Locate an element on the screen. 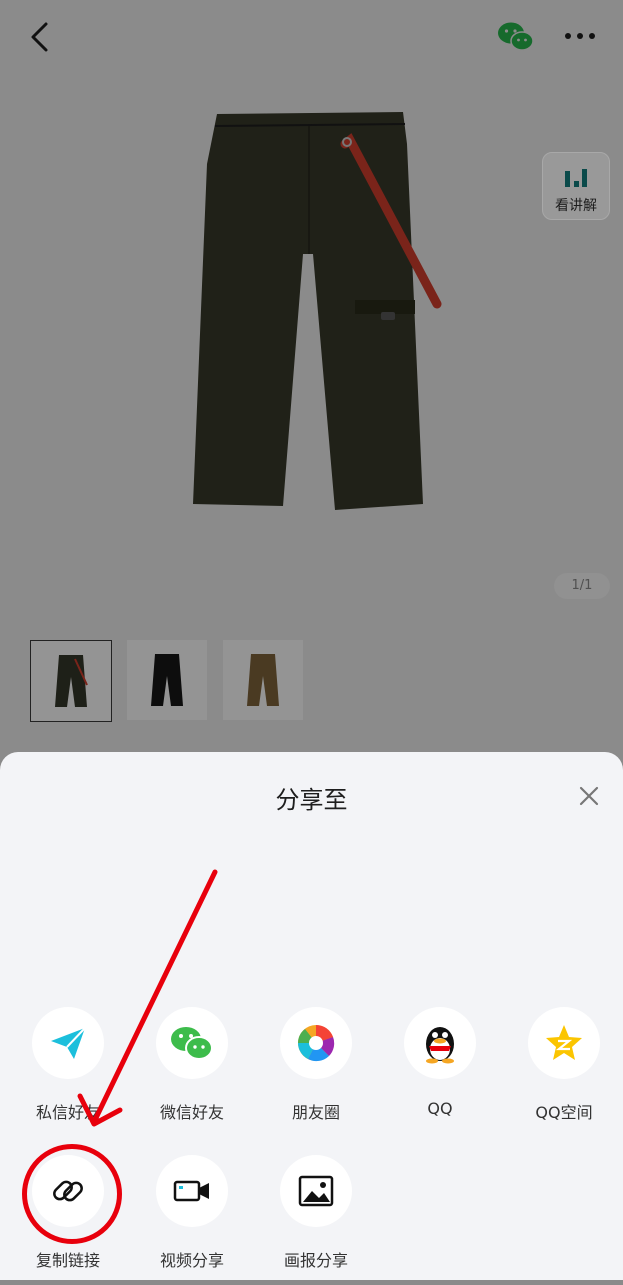 This screenshot has width=623, height=1285. thumbnail-khaki is located at coordinates (263, 680).